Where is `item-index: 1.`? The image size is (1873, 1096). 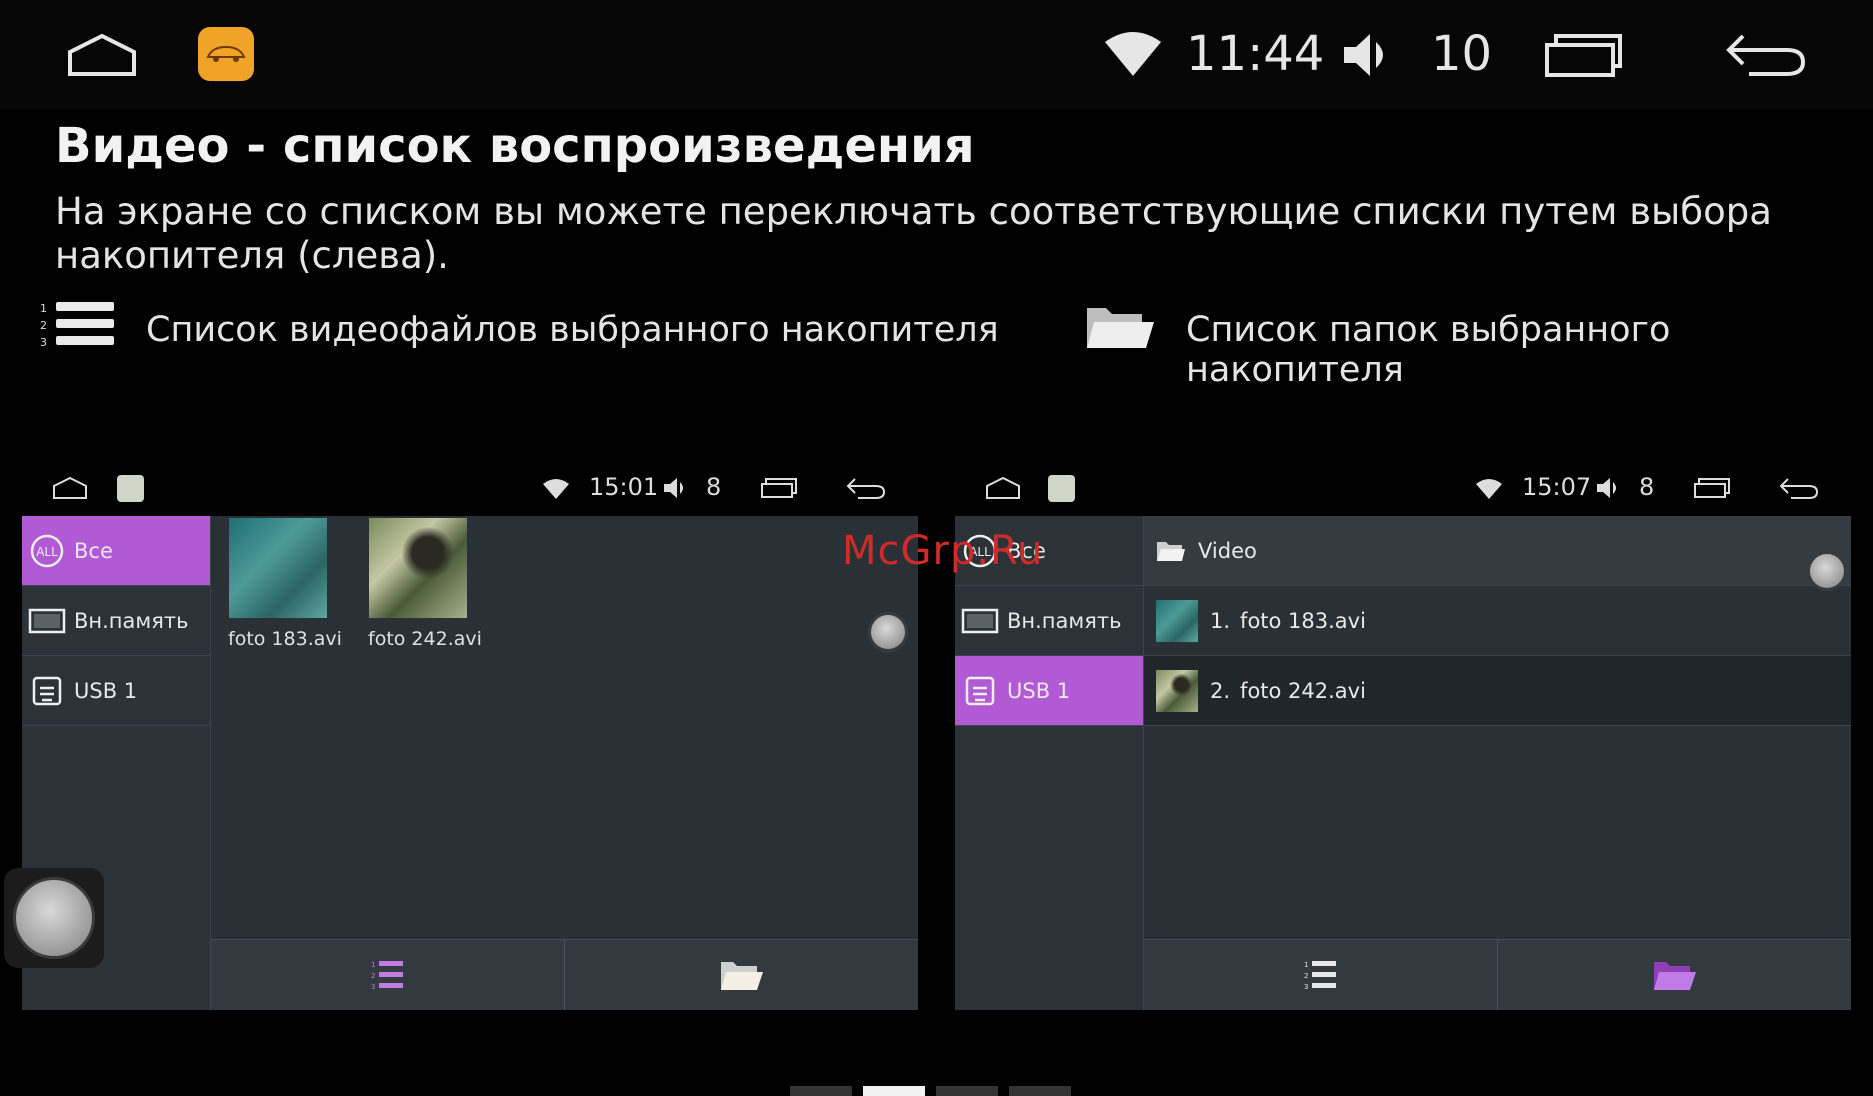
item-index: 1. is located at coordinates (1220, 620).